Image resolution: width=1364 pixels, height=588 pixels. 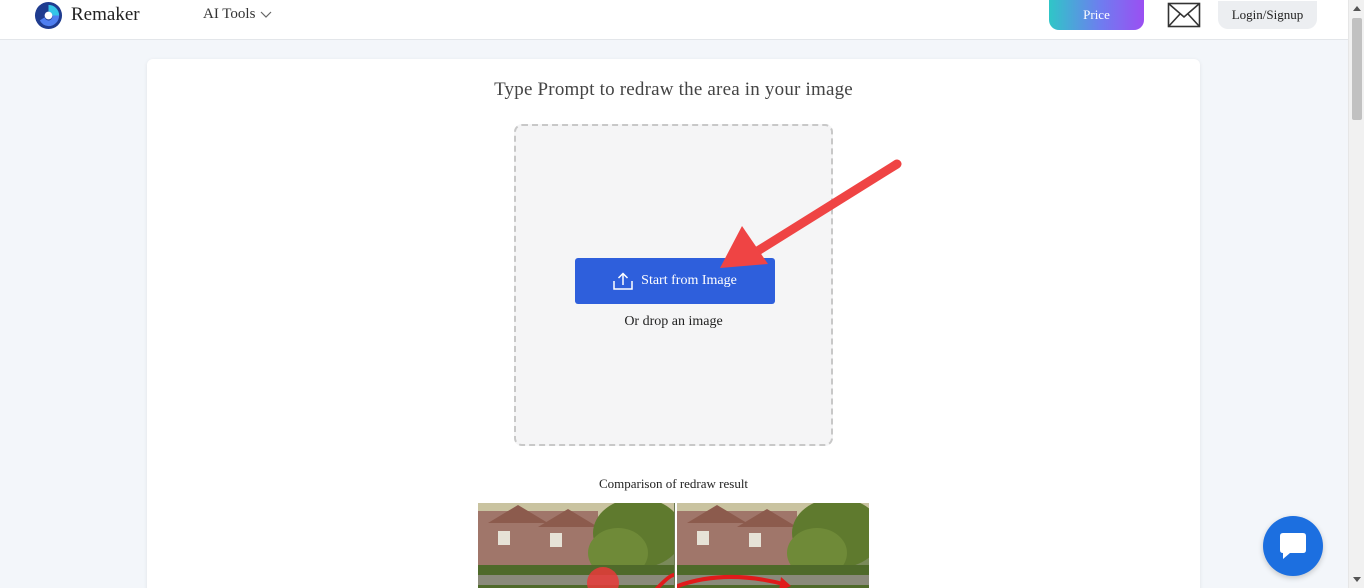 I want to click on chevron-down-icon, so click(x=266, y=14).